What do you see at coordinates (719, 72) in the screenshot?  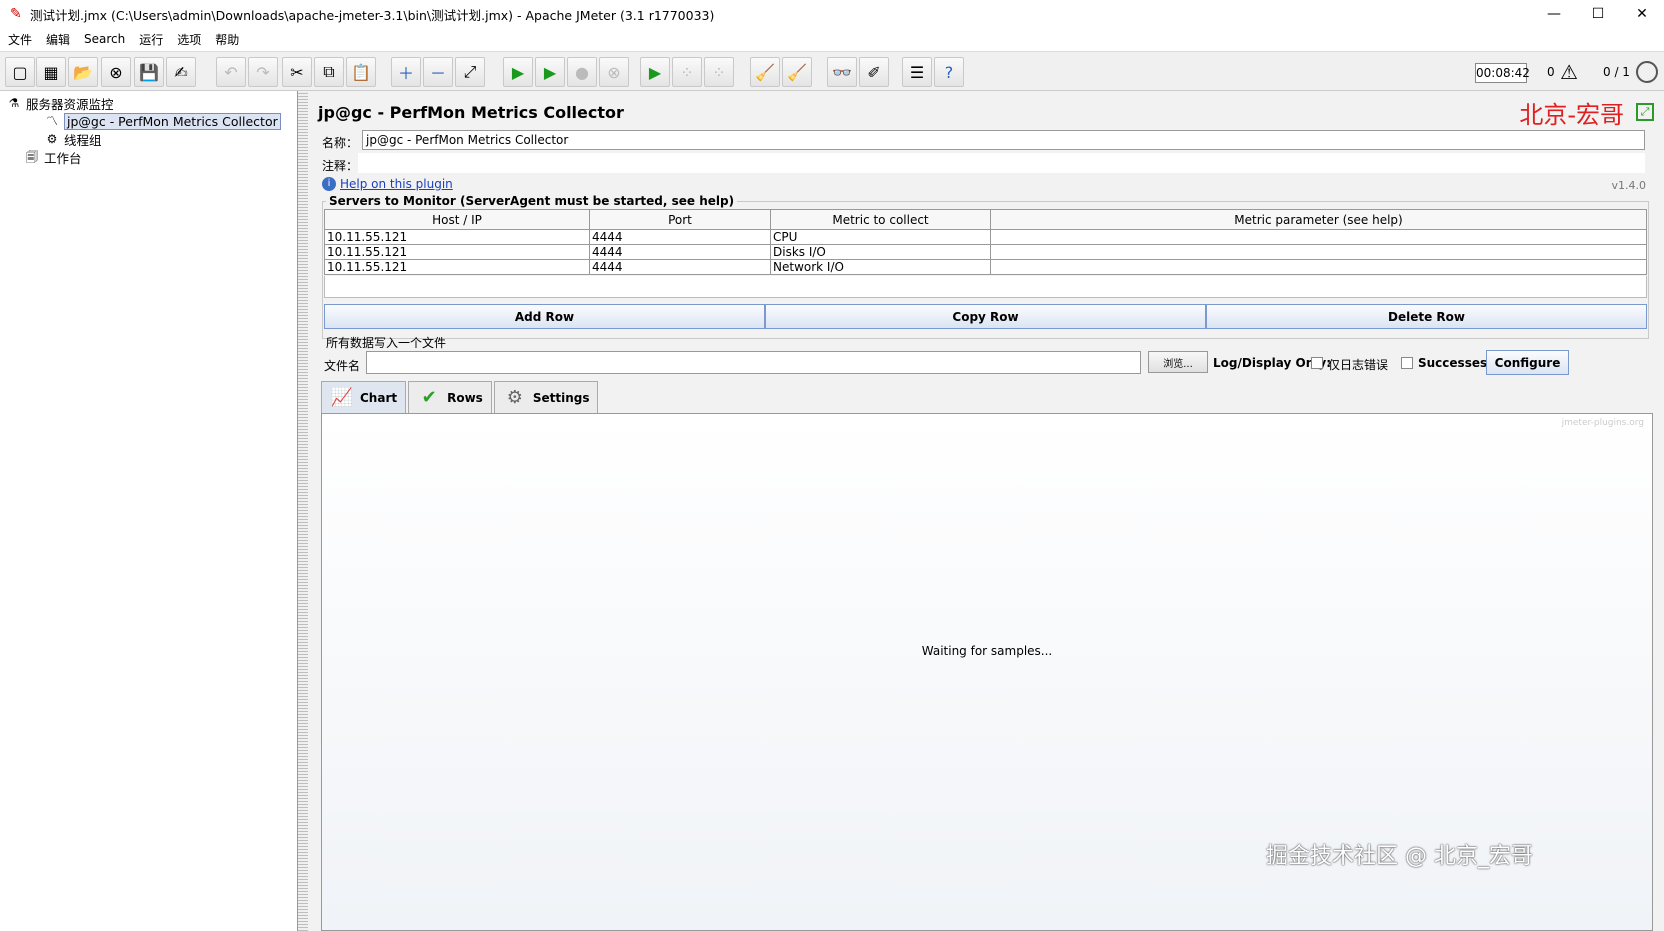 I see `remote-shutdown-icon: ⁘` at bounding box center [719, 72].